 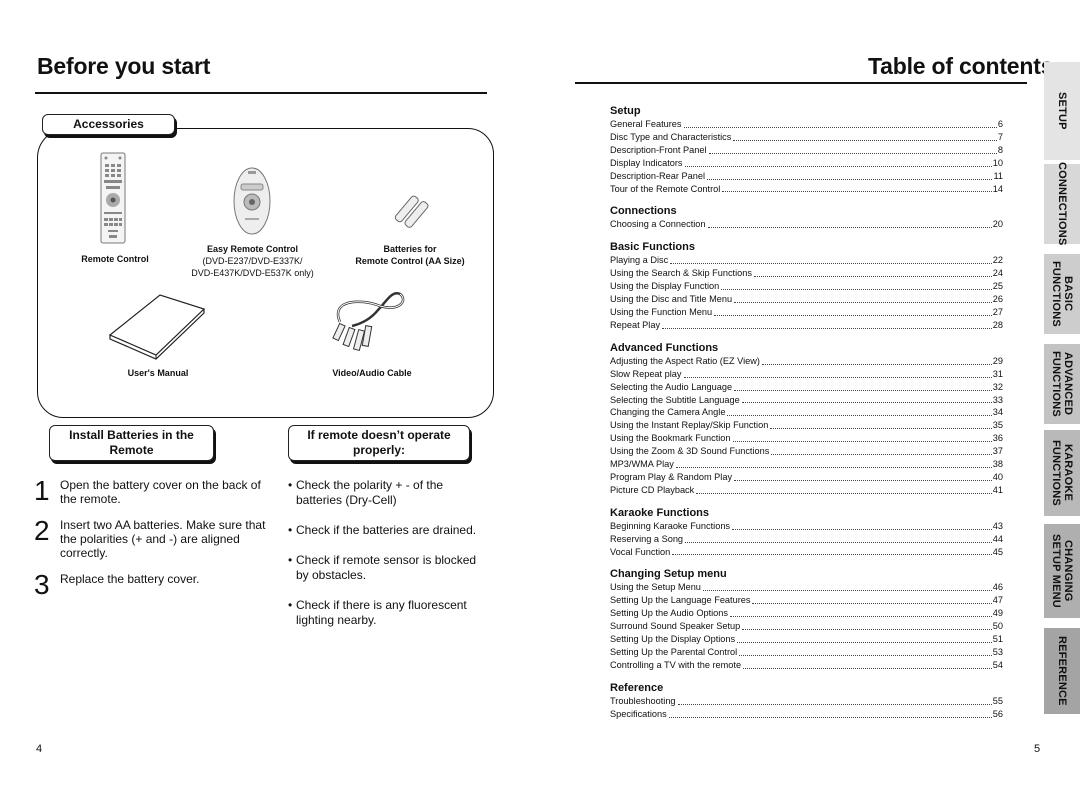 I want to click on users-manual-name: User's Manual, so click(x=158, y=373).